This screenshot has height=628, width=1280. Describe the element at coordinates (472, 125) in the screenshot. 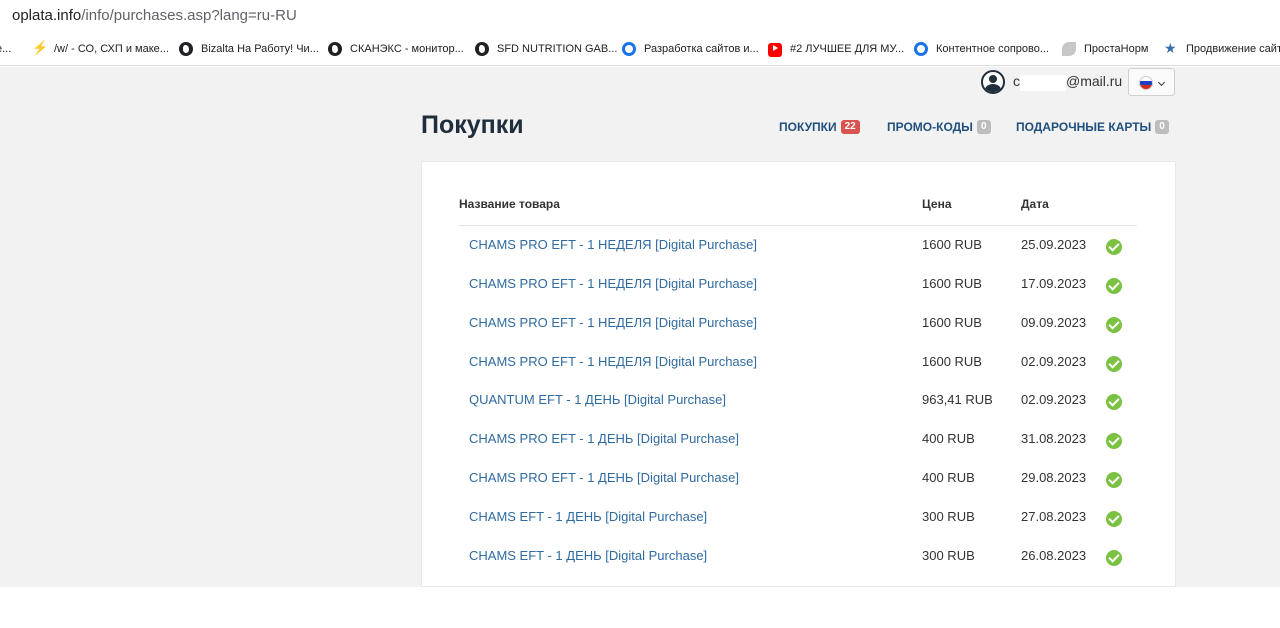

I see `page-title: Покупки` at that location.